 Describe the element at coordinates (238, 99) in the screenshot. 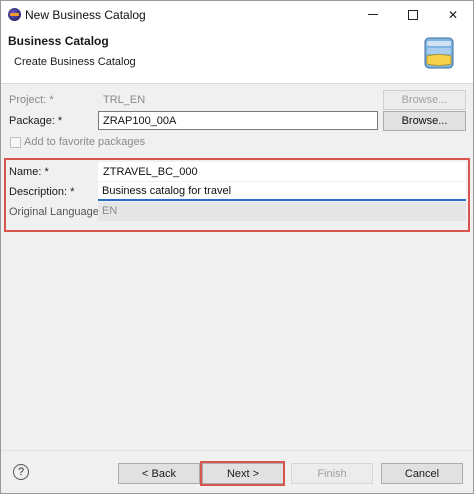

I see `project-field: TRL_EN` at that location.